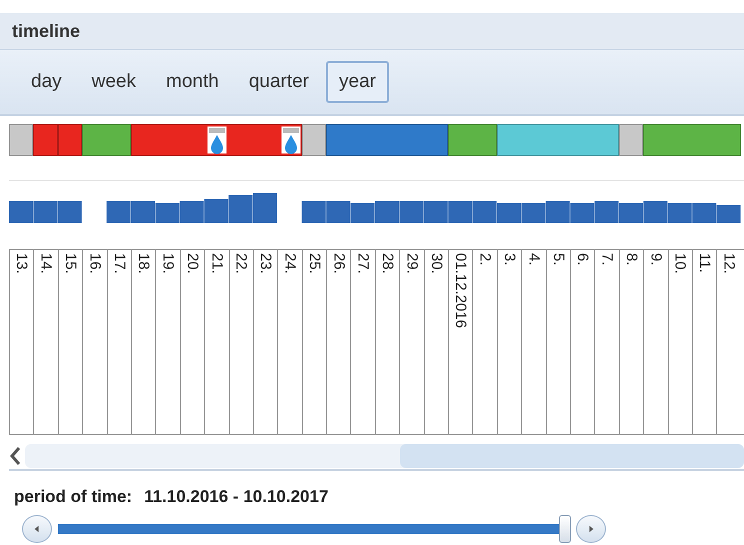 Image resolution: width=744 pixels, height=545 pixels. I want to click on day-label: 30., so click(436, 263).